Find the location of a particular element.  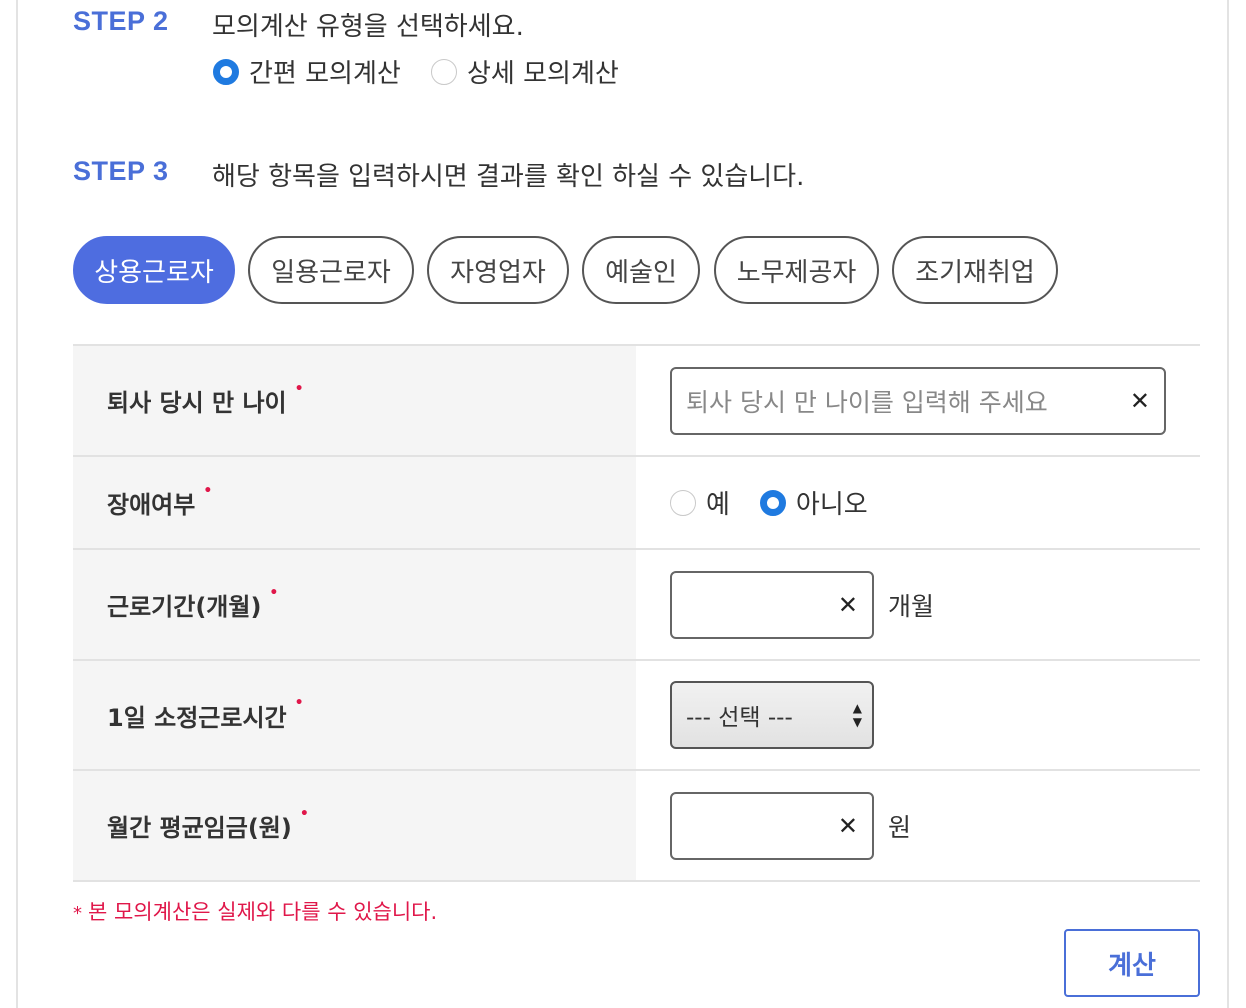

form-row-work-period: 근로기간(개월) • ✕ 개월 is located at coordinates (636, 605).